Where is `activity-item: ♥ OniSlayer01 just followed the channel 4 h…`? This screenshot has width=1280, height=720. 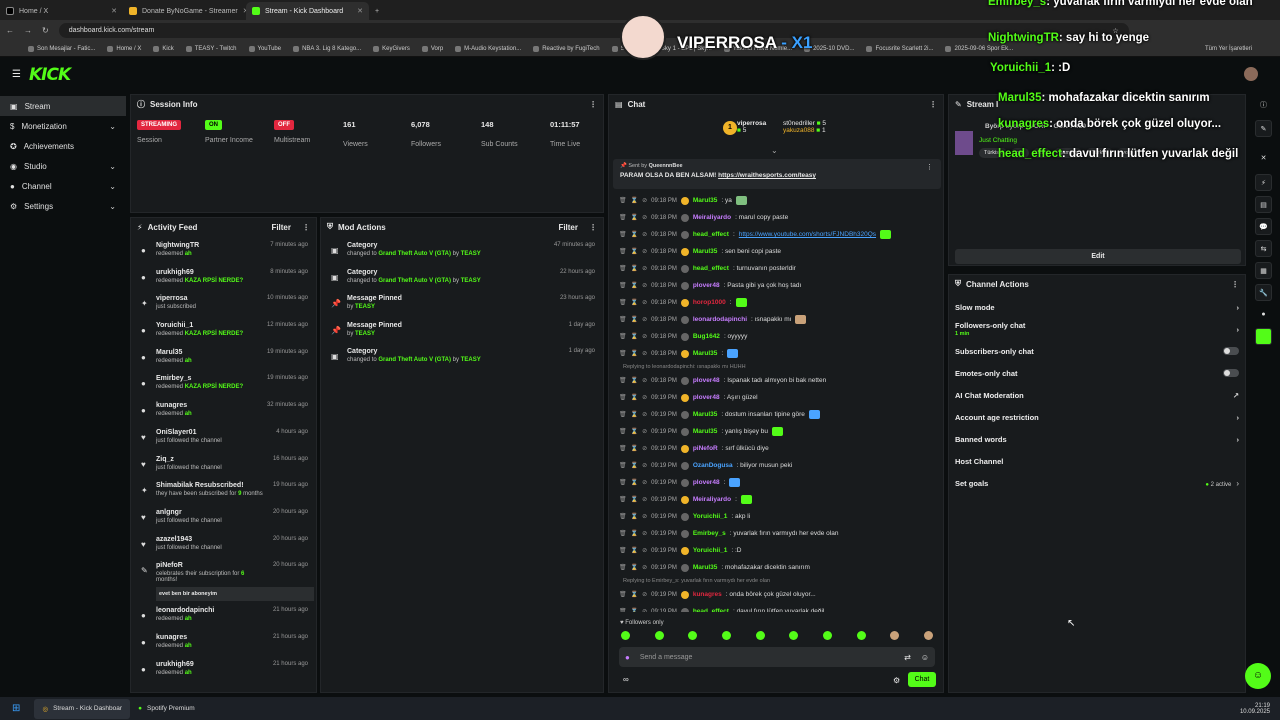 activity-item: ♥ OniSlayer01 just followed the channel 4 h… is located at coordinates (223, 440).